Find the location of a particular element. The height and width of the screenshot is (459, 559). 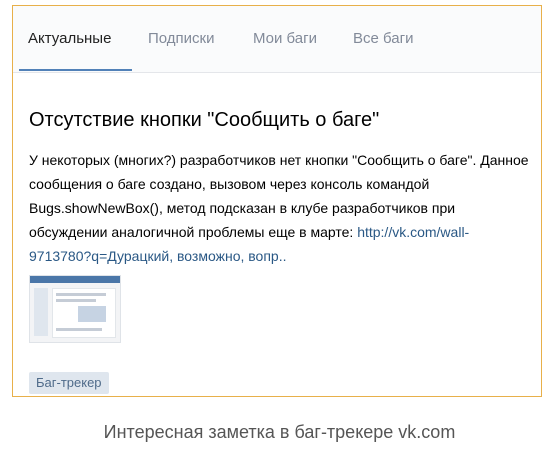

tab-actual: Актуальные is located at coordinates (69, 39).